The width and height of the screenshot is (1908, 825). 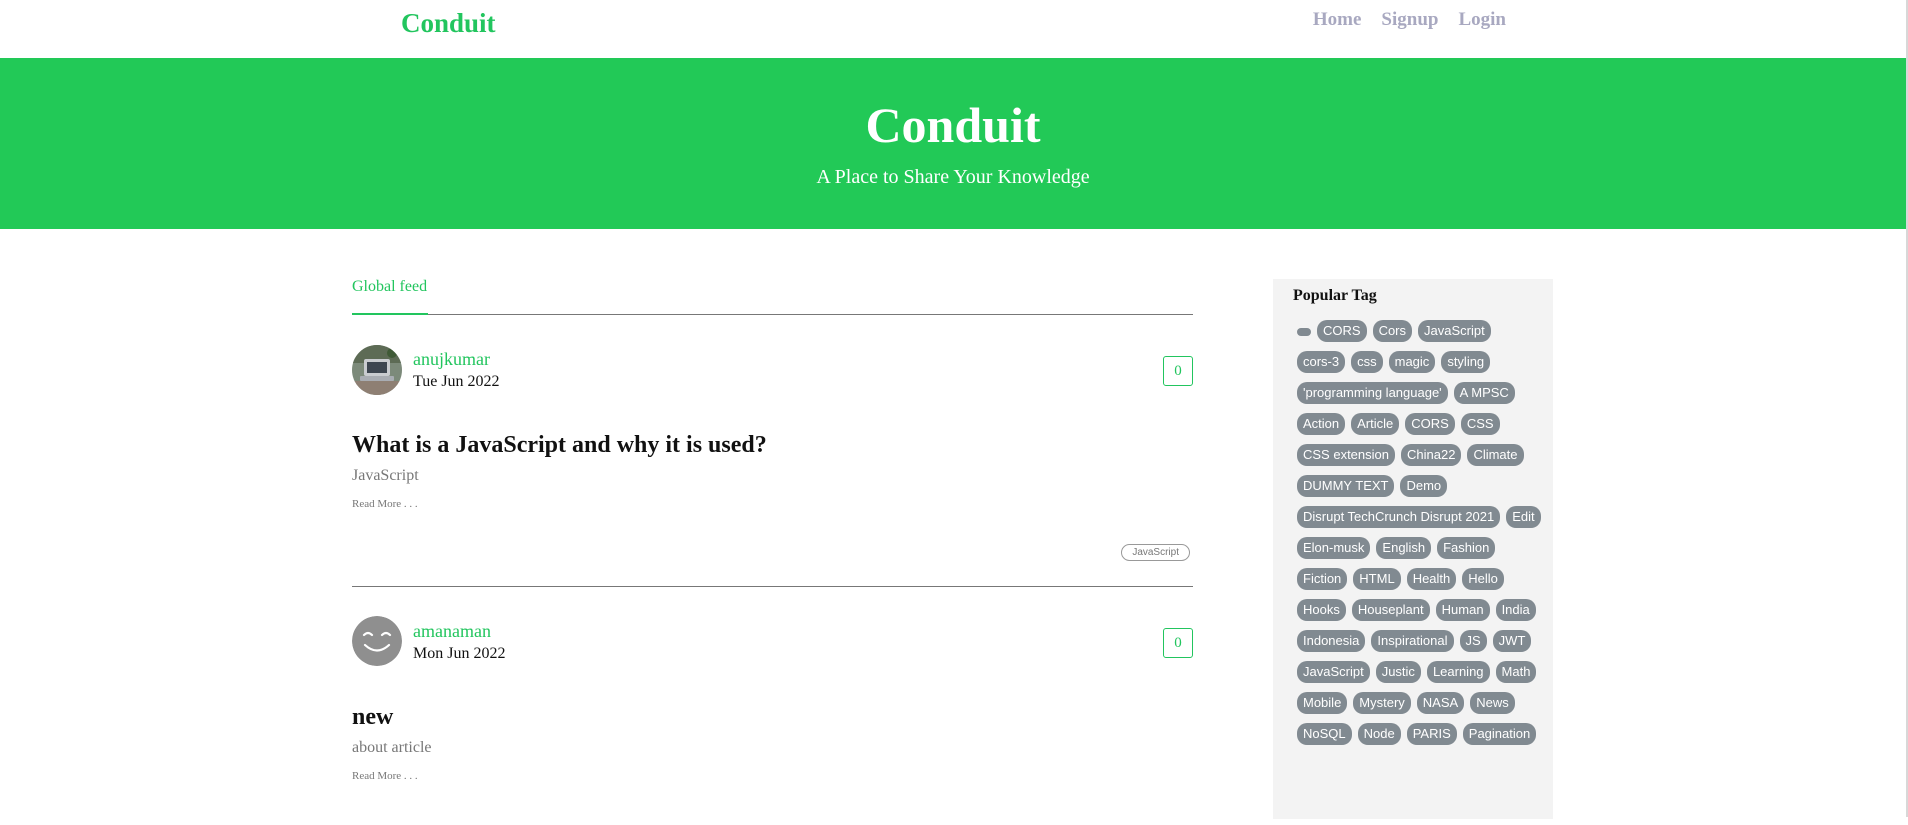 I want to click on tag-pill: Pagination, so click(x=1499, y=734).